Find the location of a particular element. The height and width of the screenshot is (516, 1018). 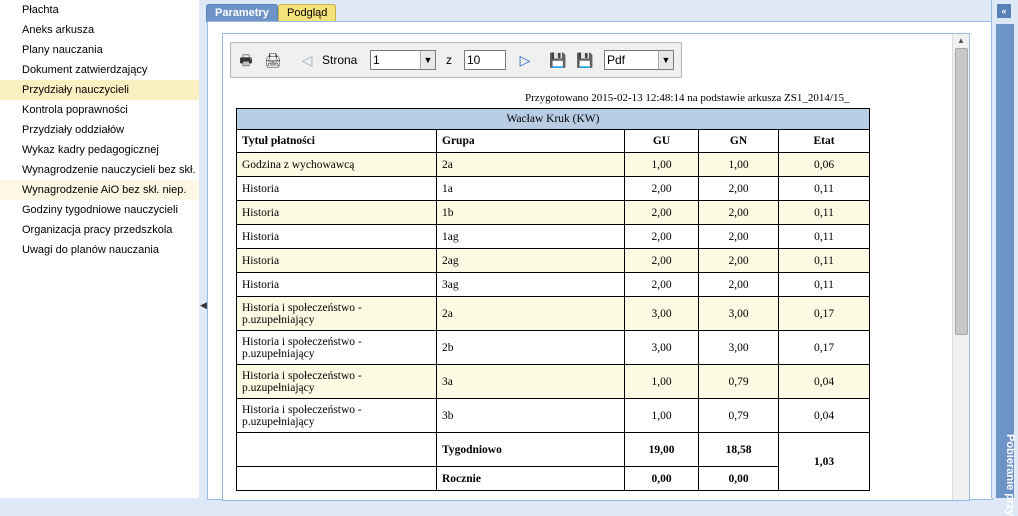

right-panel-strip: Pobieranie przy is located at coordinates (1006, 270).